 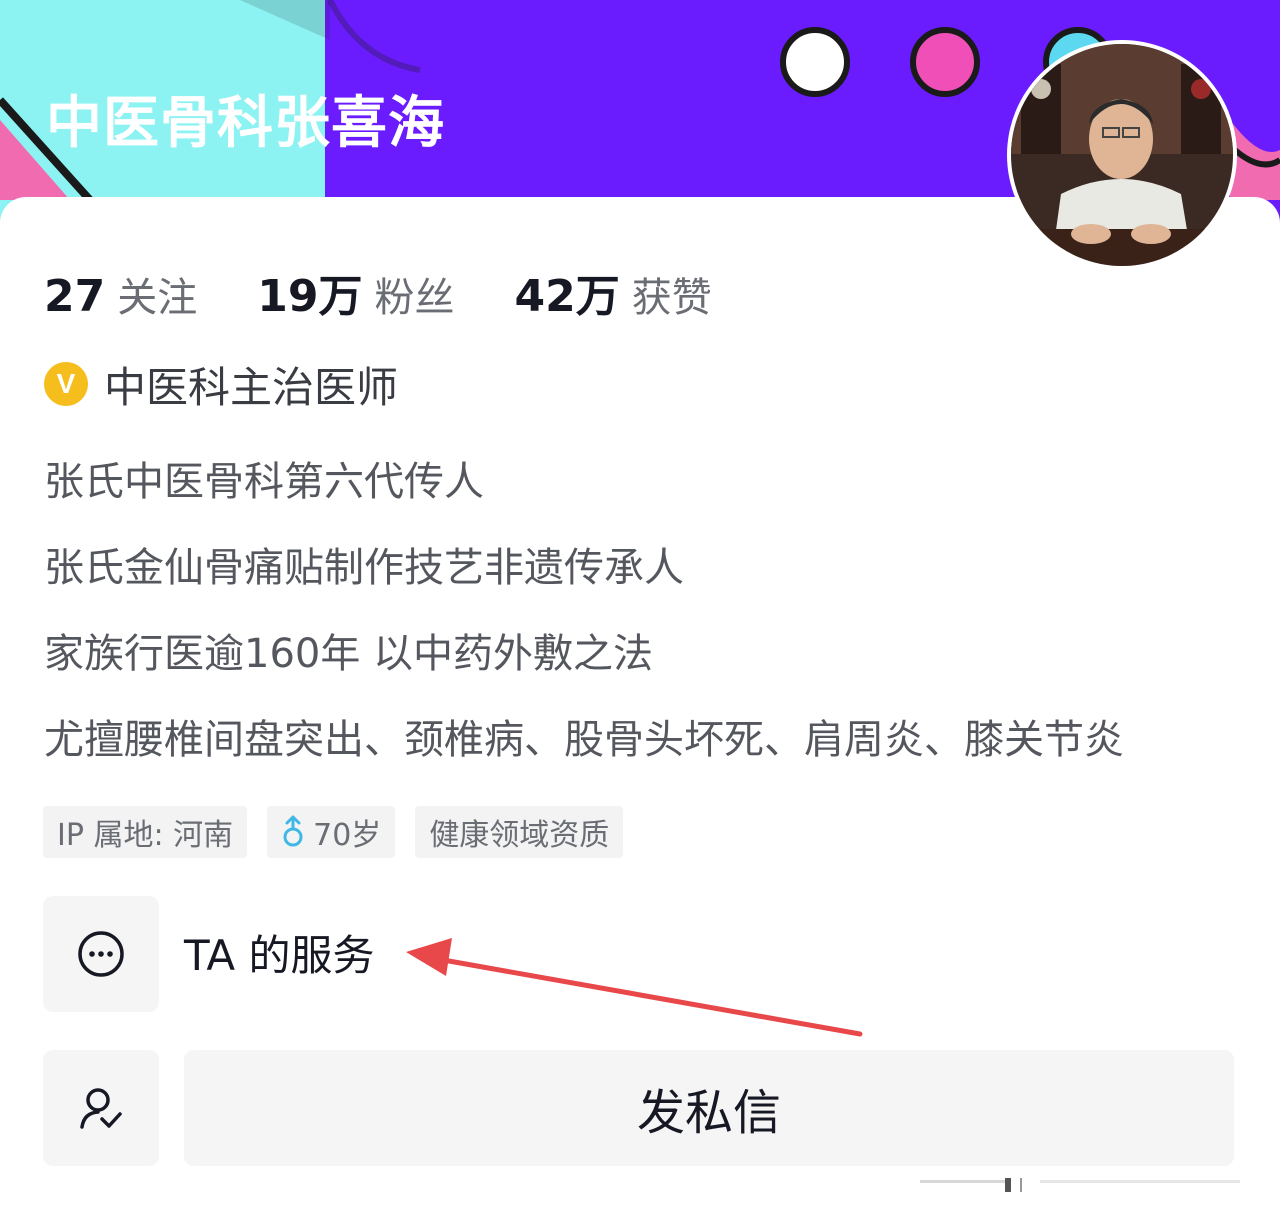 I want to click on stats-row: 27 关注 19万 粉丝 42万 获赞, so click(x=408, y=291).